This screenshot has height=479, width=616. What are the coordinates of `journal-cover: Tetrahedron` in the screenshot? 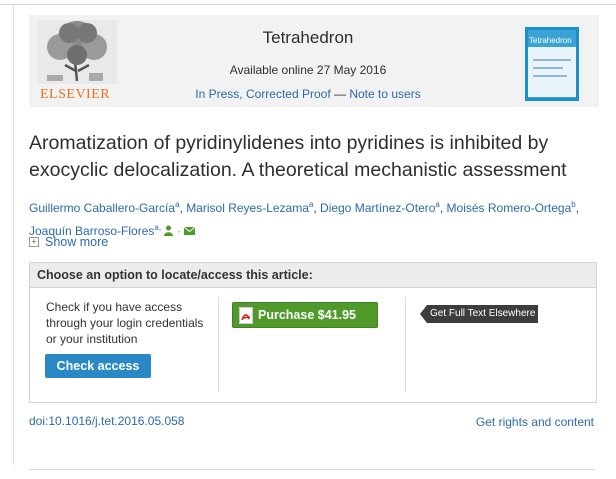 It's located at (552, 64).